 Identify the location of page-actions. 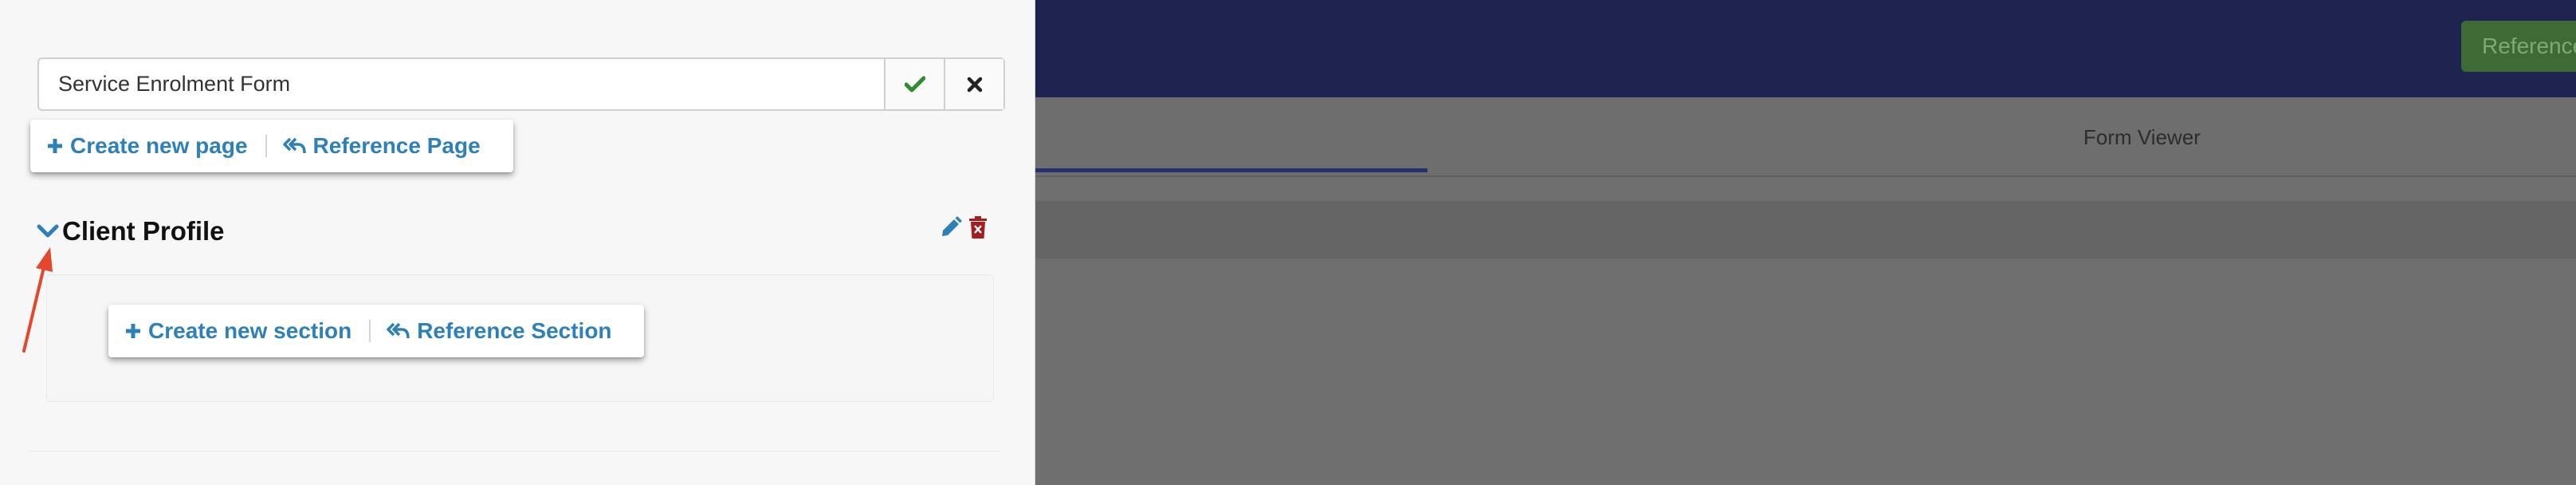
(964, 228).